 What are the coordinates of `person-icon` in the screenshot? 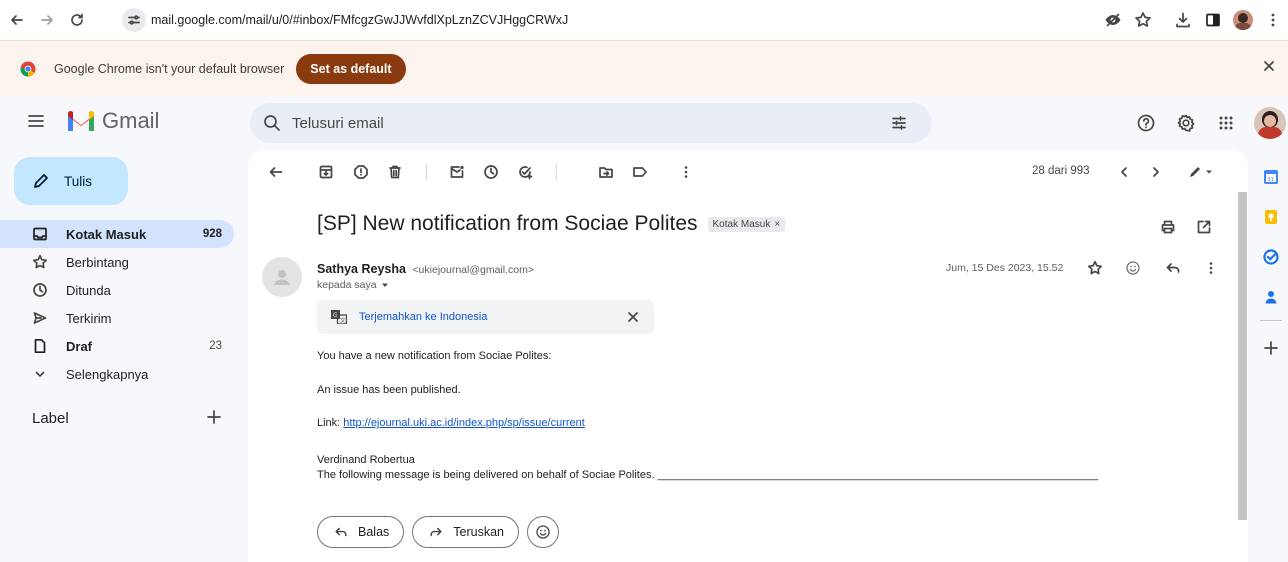 It's located at (282, 277).